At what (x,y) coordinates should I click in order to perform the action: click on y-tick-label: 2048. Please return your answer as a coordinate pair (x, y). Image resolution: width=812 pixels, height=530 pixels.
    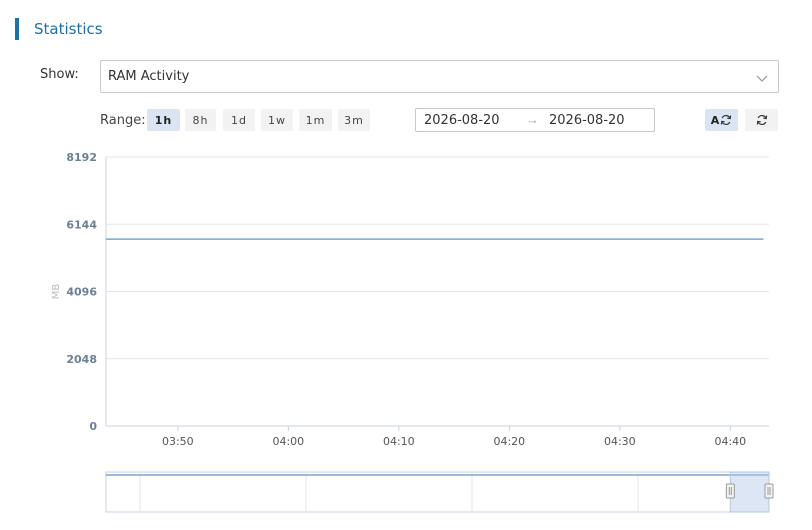
    Looking at the image, I should click on (81, 359).